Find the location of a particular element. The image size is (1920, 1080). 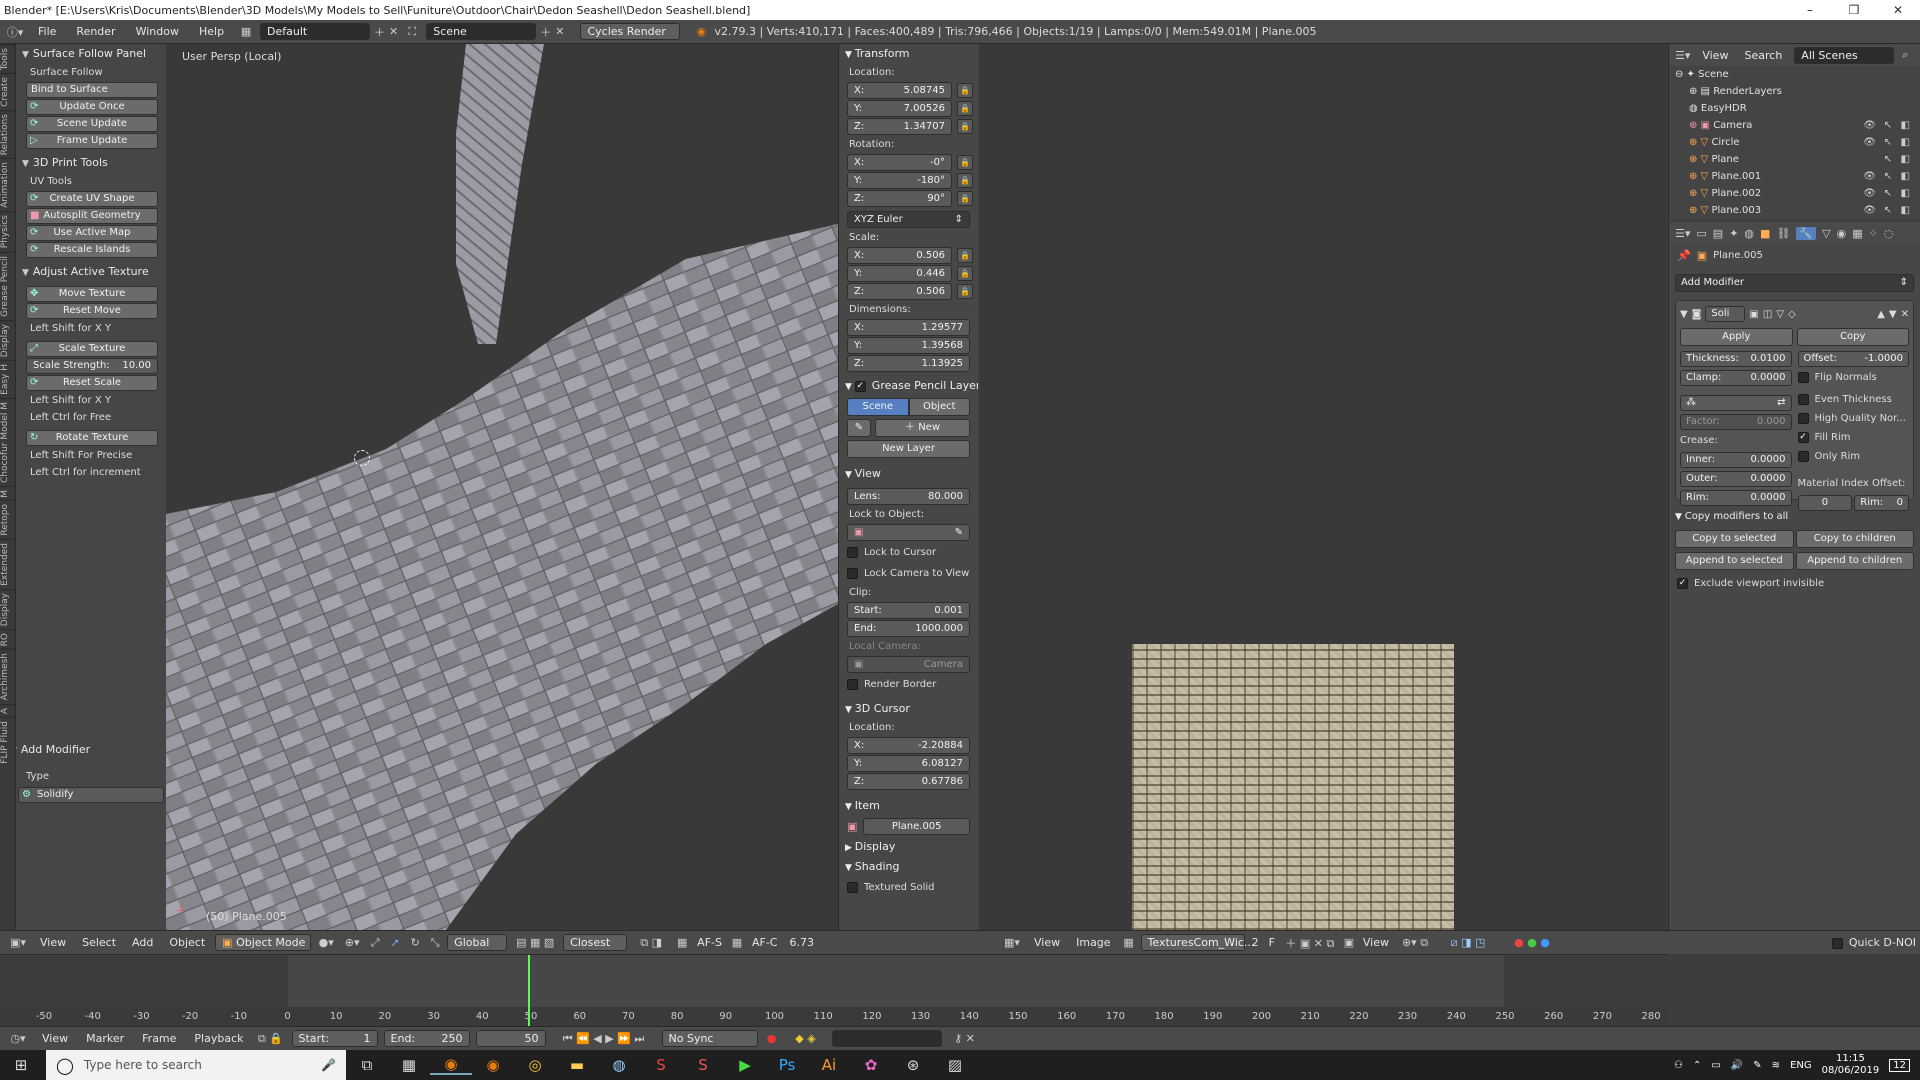

lock-object-field: ▣ ✎ is located at coordinates (908, 532).